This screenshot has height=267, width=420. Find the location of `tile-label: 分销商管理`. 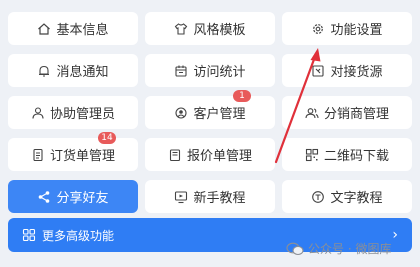

tile-label: 分销商管理 is located at coordinates (356, 114).